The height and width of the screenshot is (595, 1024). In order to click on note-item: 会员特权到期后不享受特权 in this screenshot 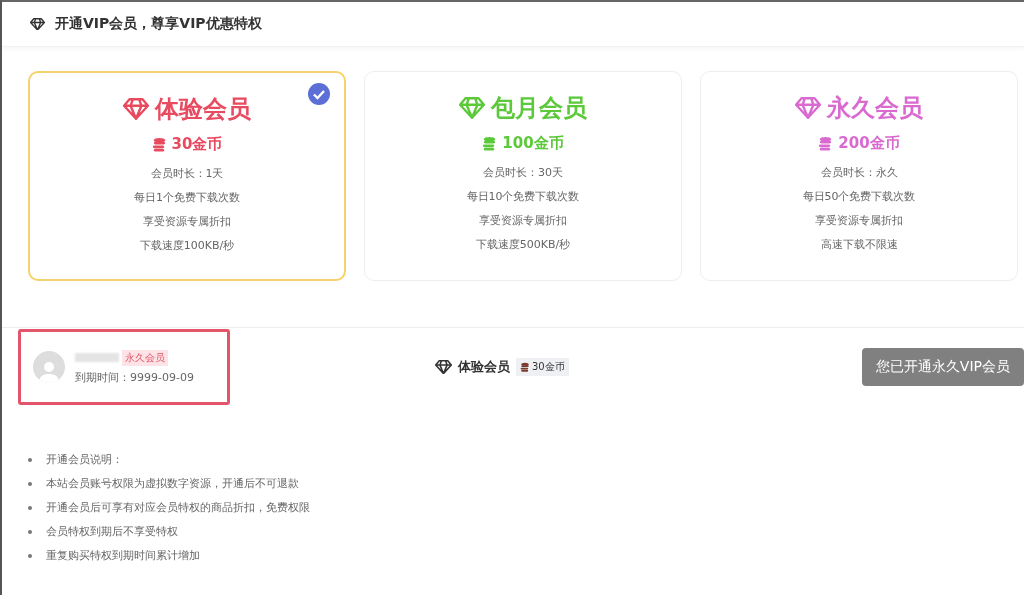, I will do `click(112, 532)`.